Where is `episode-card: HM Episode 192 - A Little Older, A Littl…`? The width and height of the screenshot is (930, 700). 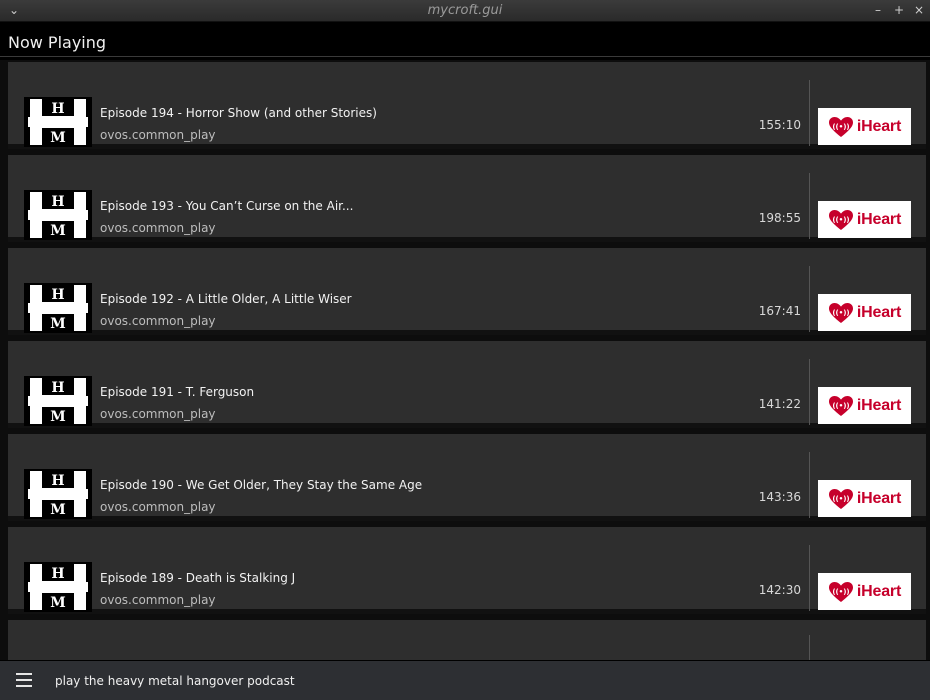 episode-card: HM Episode 192 - A Little Older, A Littl… is located at coordinates (467, 291).